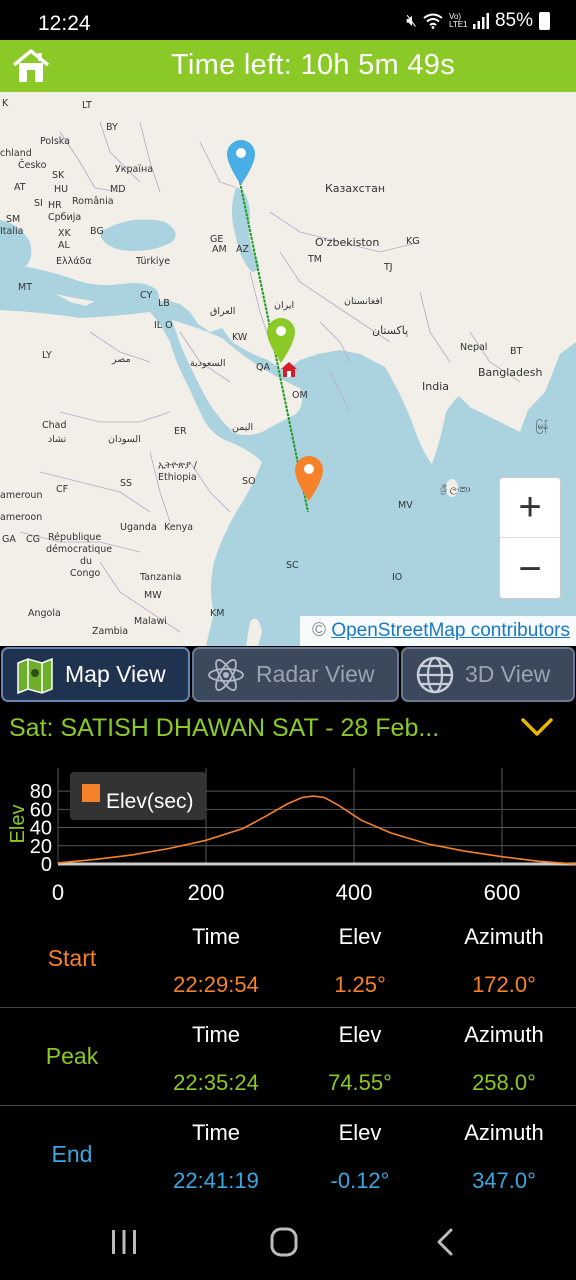 The height and width of the screenshot is (1280, 576). I want to click on tab-label: 3D View, so click(508, 674).